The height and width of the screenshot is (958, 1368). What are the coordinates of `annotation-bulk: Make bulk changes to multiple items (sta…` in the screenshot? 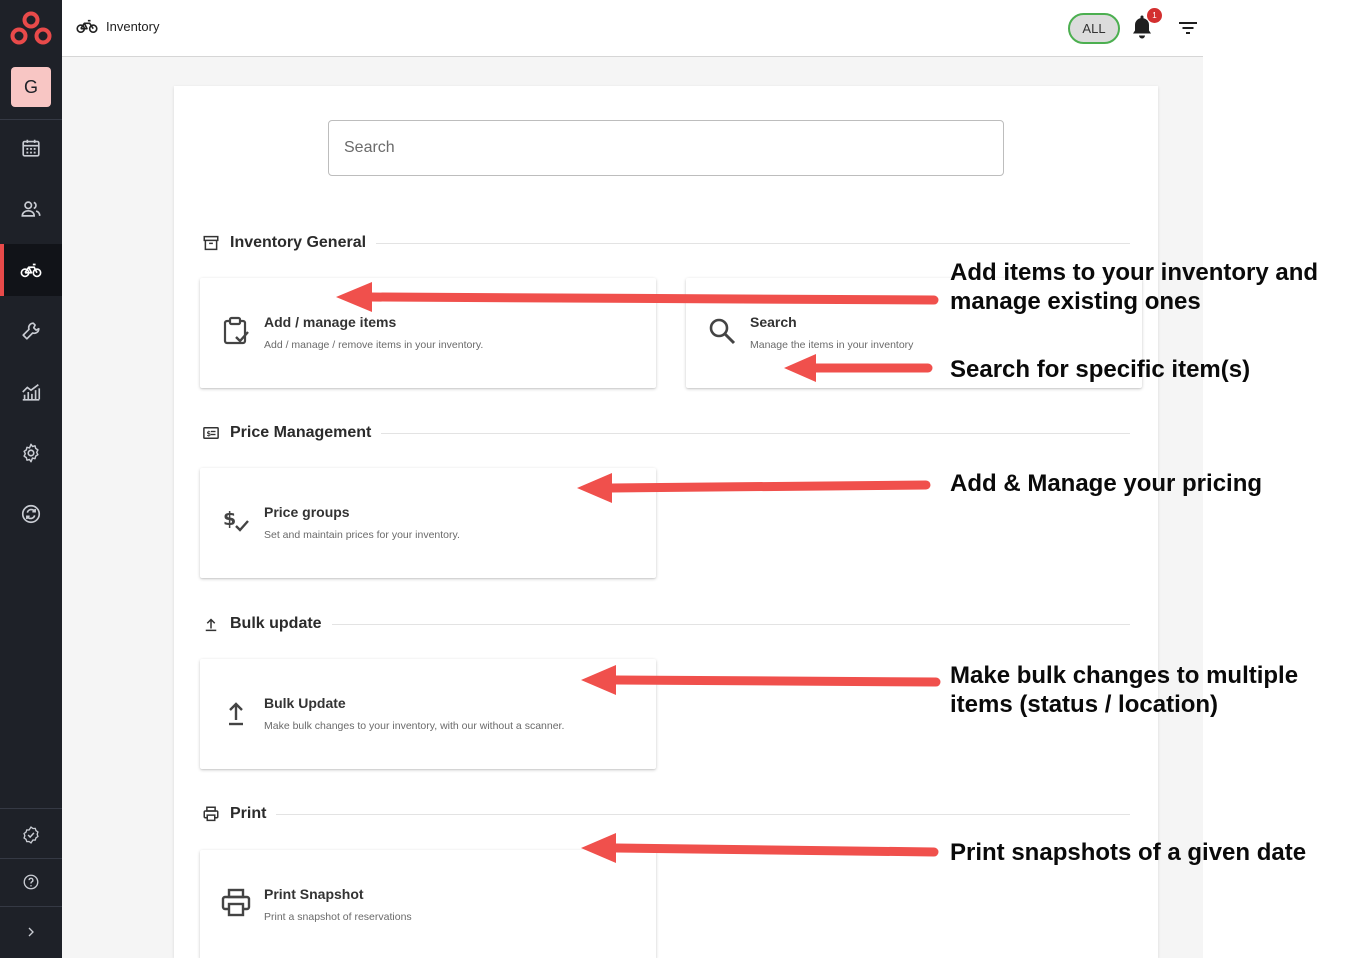 It's located at (1124, 690).